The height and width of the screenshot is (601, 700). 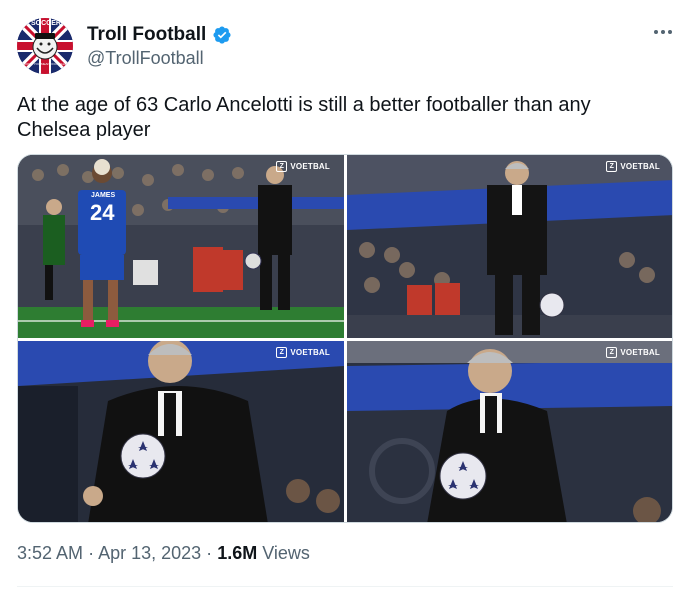 I want to click on tweet-meta: 3:52 AM · Apr 13, 2023 · 1.6M Views, so click(x=163, y=553).